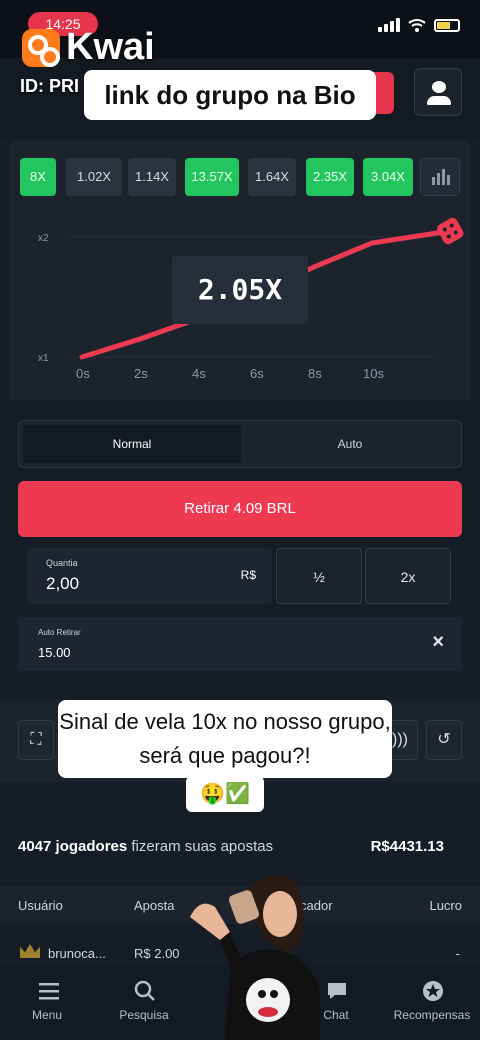  Describe the element at coordinates (41, 47) in the screenshot. I see `kwai-logo-icon` at that location.